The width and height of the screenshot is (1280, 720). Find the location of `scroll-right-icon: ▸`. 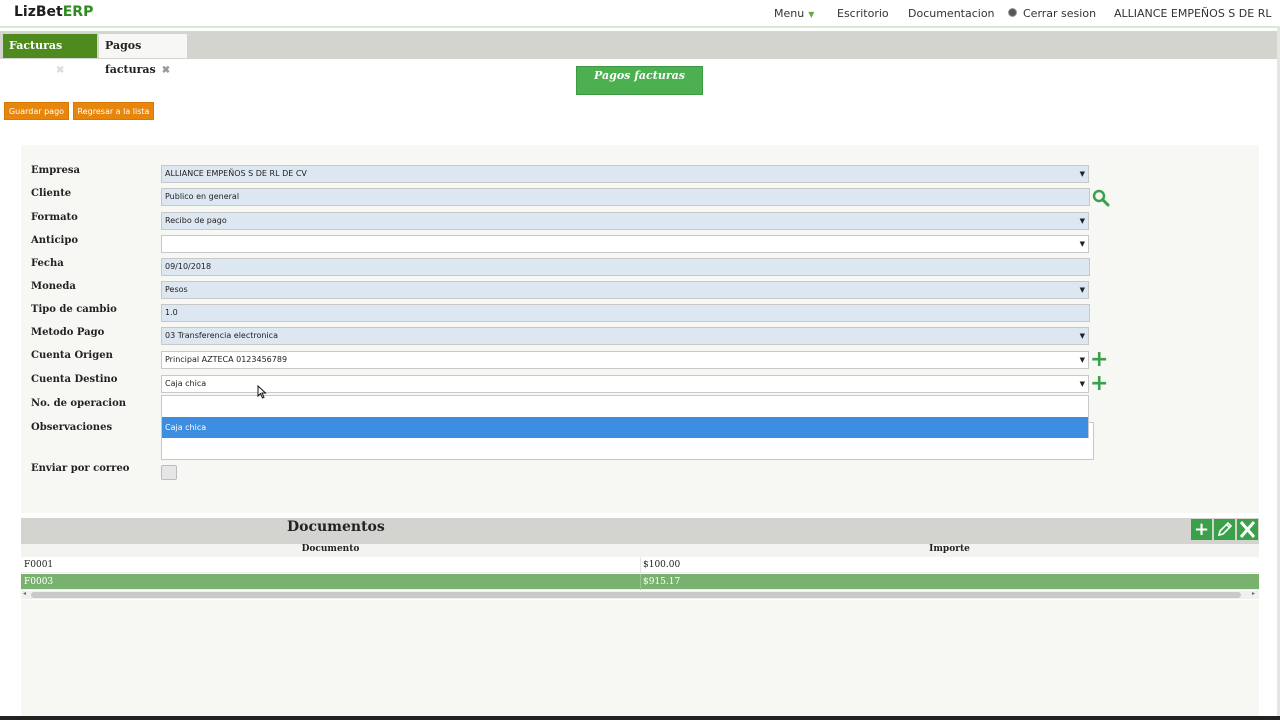

scroll-right-icon: ▸ is located at coordinates (1253, 593).